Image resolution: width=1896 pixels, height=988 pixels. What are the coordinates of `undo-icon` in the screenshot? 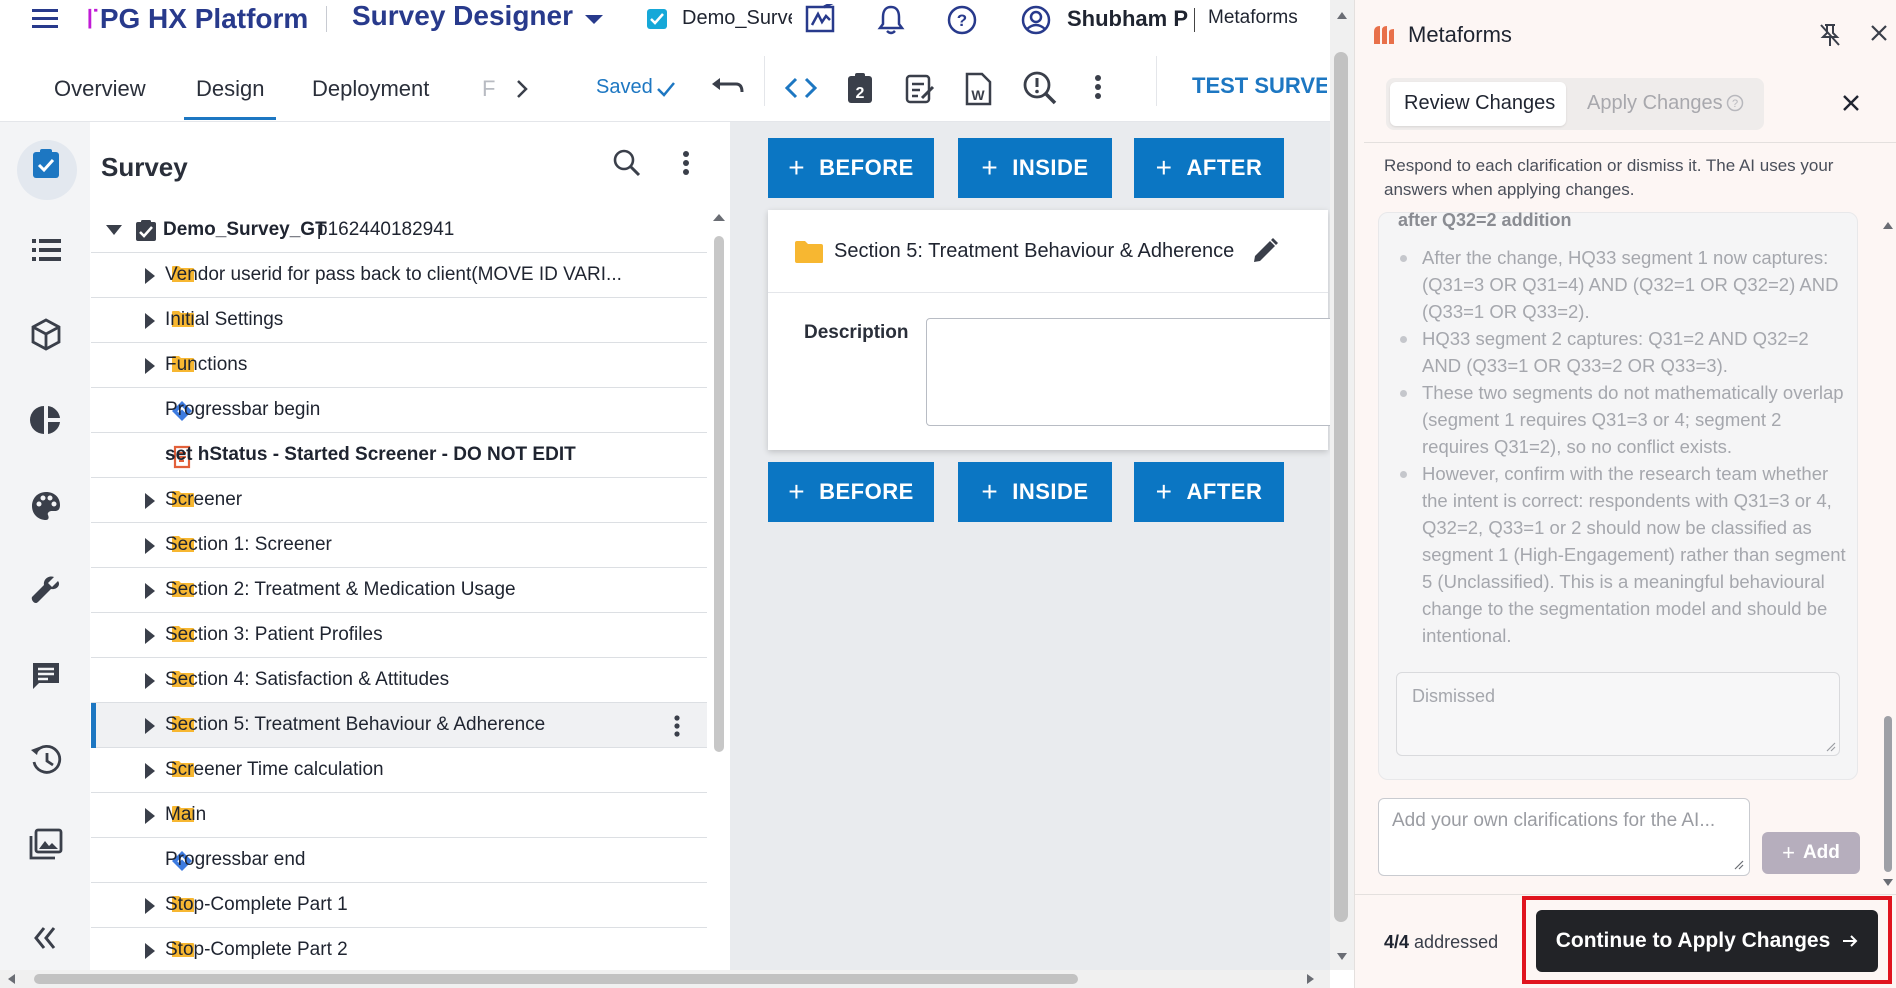 It's located at (727, 88).